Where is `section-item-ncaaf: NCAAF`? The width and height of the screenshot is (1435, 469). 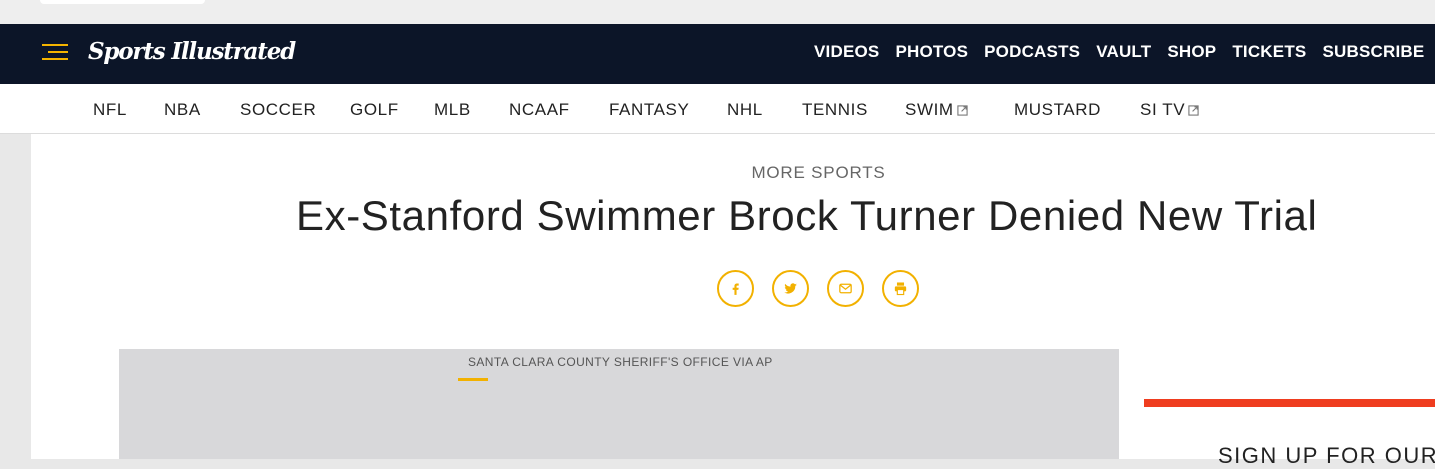 section-item-ncaaf: NCAAF is located at coordinates (539, 110).